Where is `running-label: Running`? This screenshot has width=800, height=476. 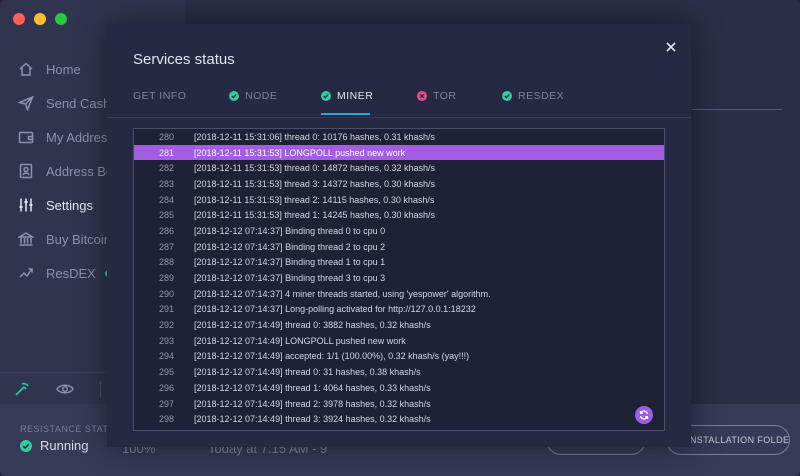
running-label: Running is located at coordinates (64, 445).